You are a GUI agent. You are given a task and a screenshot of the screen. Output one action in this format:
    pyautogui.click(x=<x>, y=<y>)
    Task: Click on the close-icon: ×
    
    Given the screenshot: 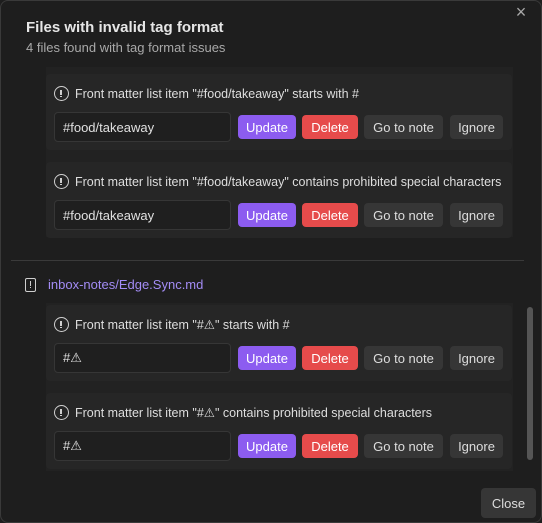 What is the action you would take?
    pyautogui.click(x=521, y=13)
    